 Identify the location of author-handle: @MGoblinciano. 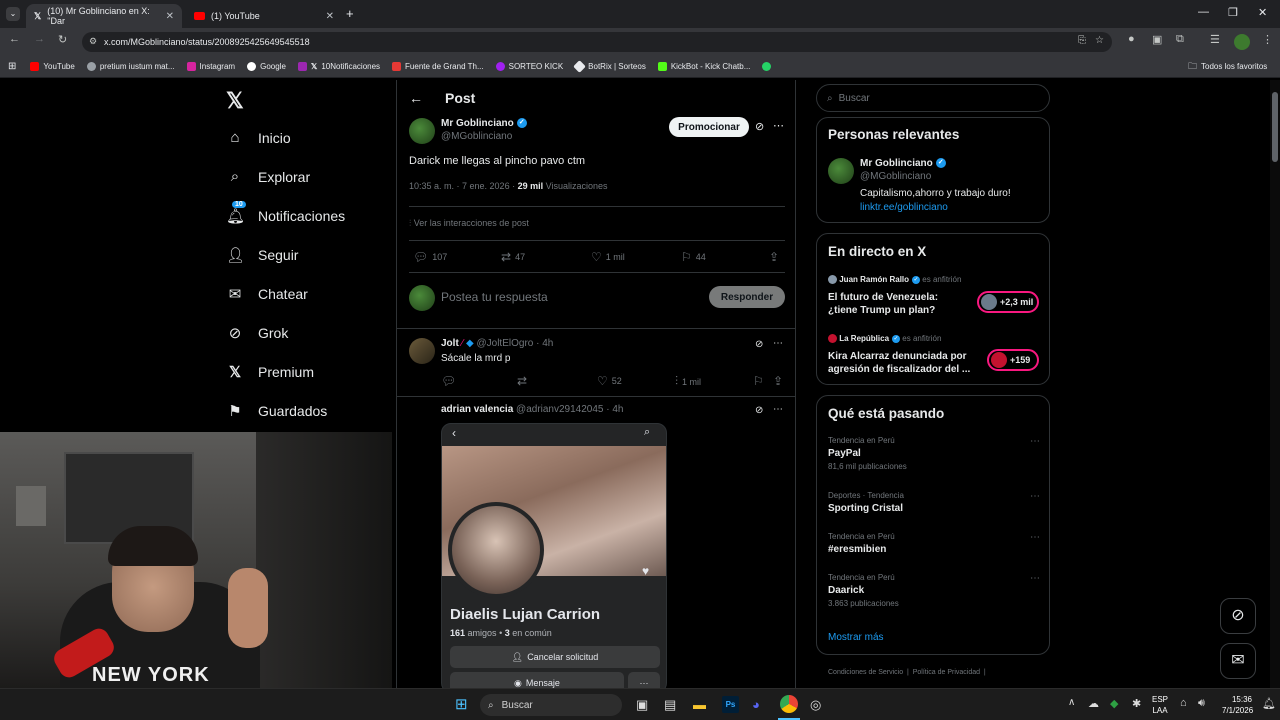
(476, 136).